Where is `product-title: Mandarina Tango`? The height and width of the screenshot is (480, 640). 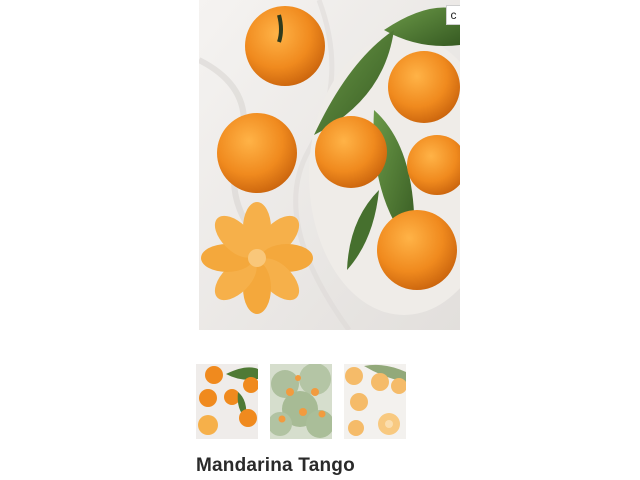
product-title: Mandarina Tango is located at coordinates (275, 465).